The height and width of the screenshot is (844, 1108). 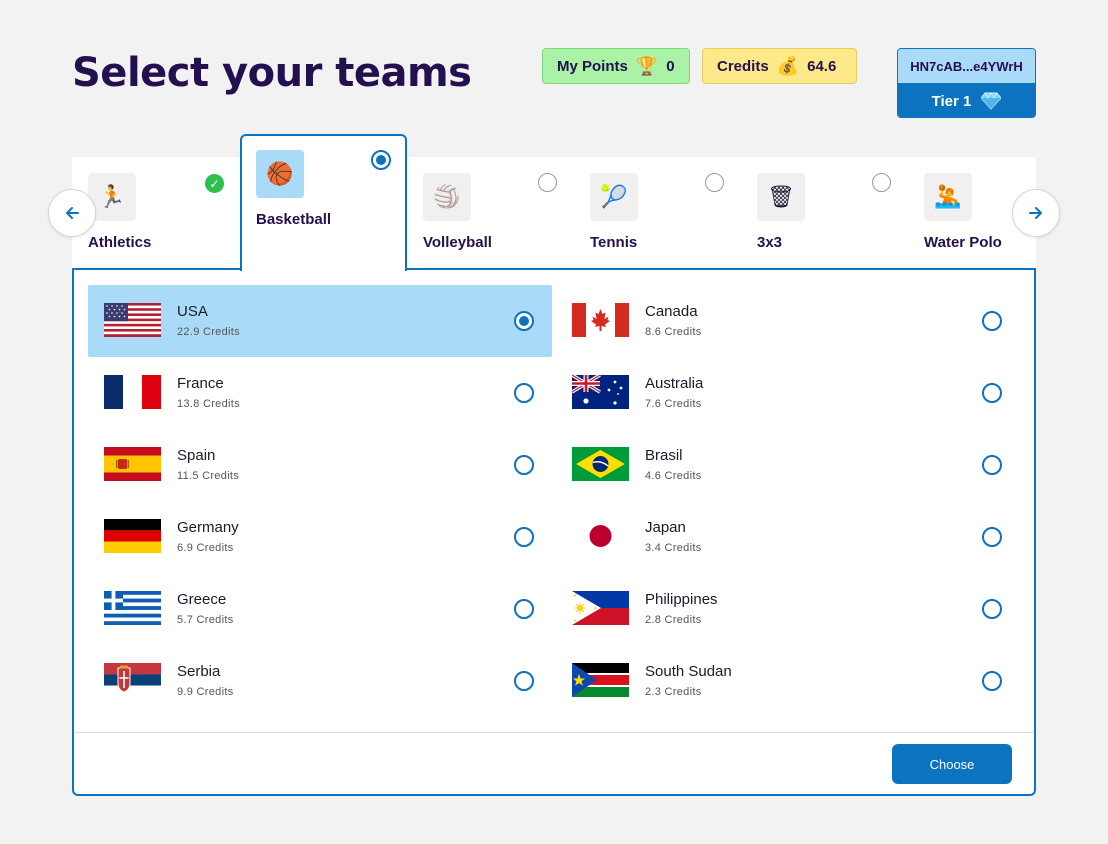 What do you see at coordinates (592, 66) in the screenshot?
I see `points-label: My Points` at bounding box center [592, 66].